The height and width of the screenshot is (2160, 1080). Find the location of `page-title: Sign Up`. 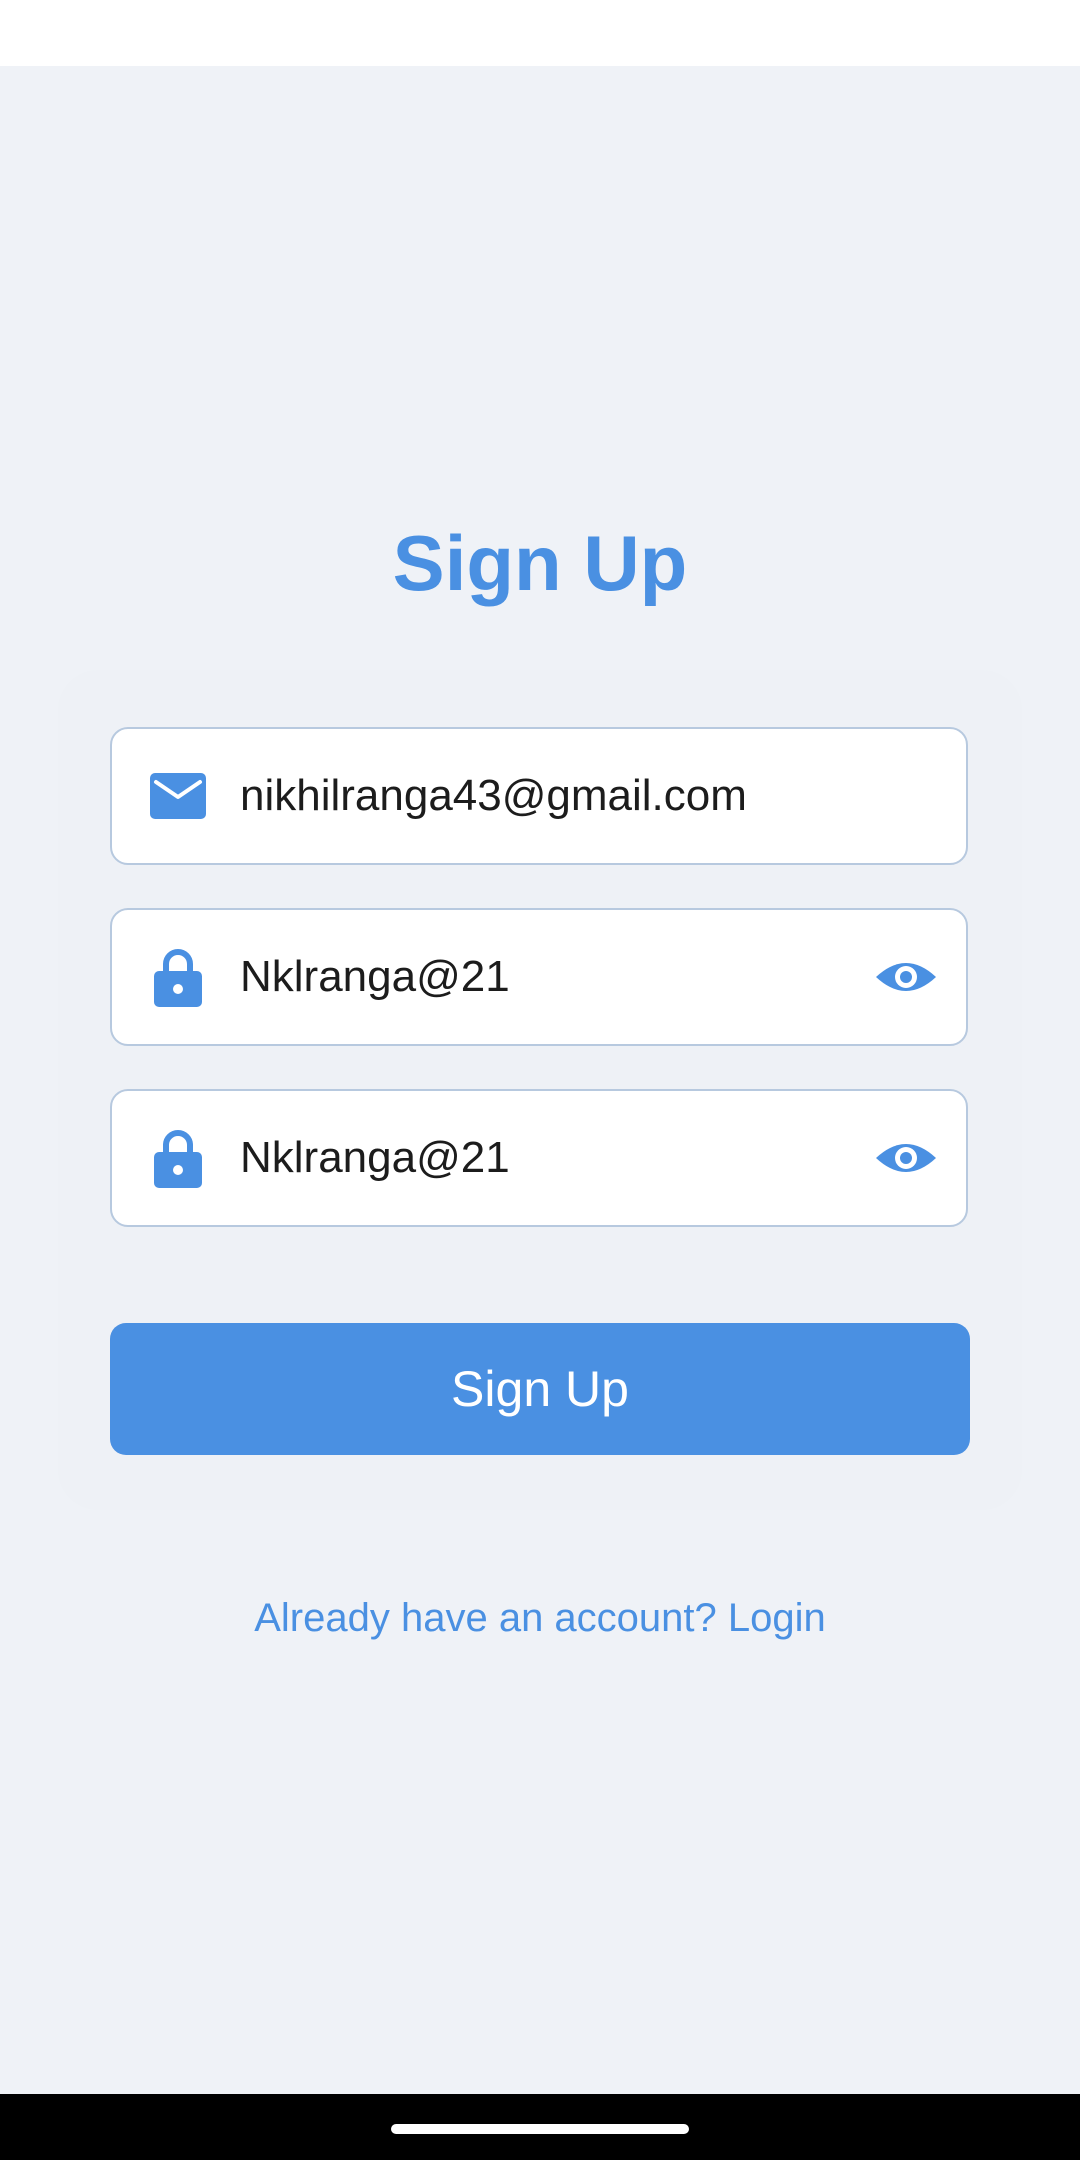

page-title: Sign Up is located at coordinates (540, 563).